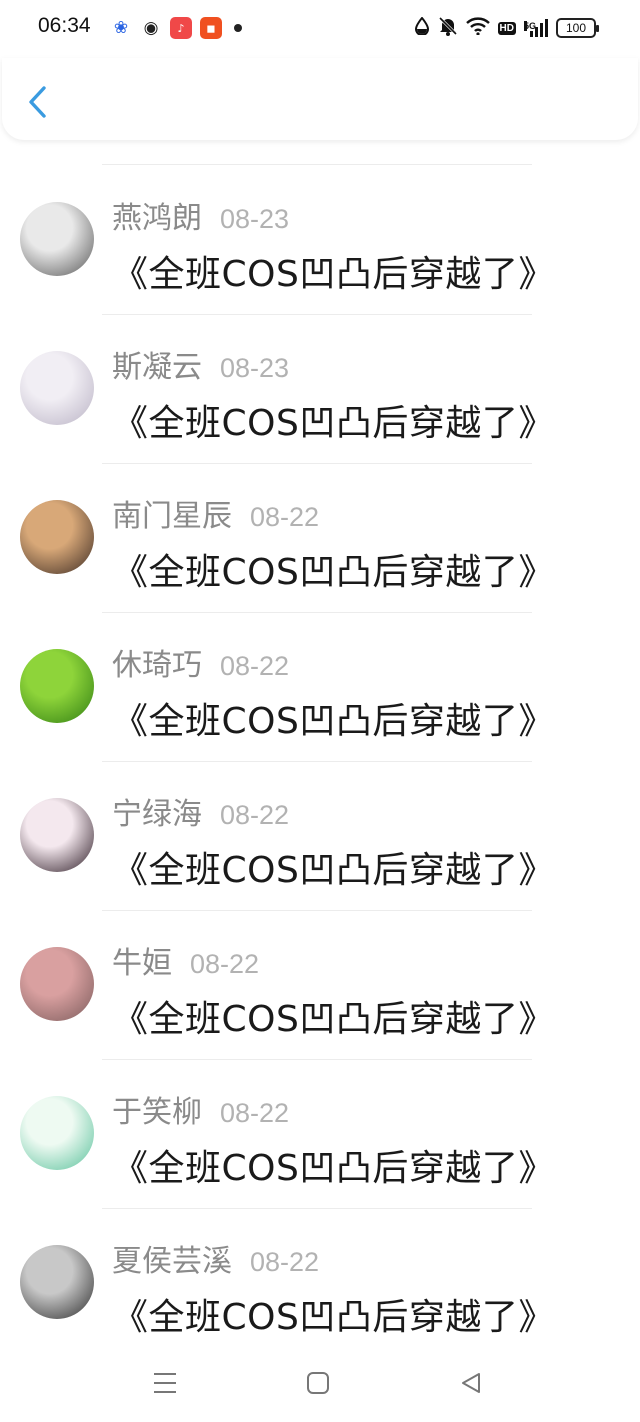  What do you see at coordinates (172, 513) in the screenshot?
I see `username: 南门星辰` at bounding box center [172, 513].